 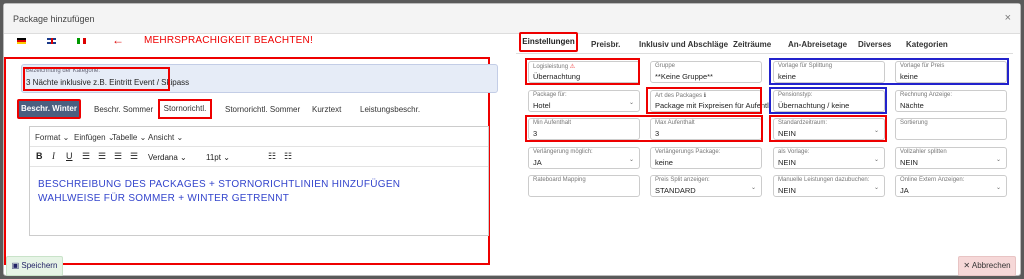 What do you see at coordinates (927, 44) in the screenshot?
I see `tab-kategorien: Kategorien` at bounding box center [927, 44].